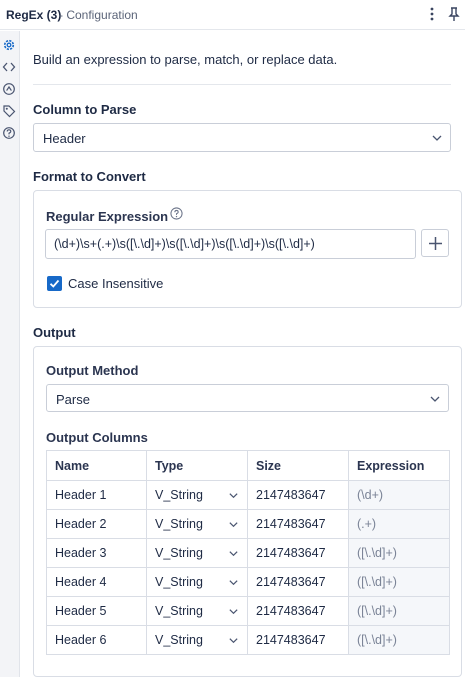 This screenshot has width=465, height=677. I want to click on output-method-value: Parse, so click(73, 399).